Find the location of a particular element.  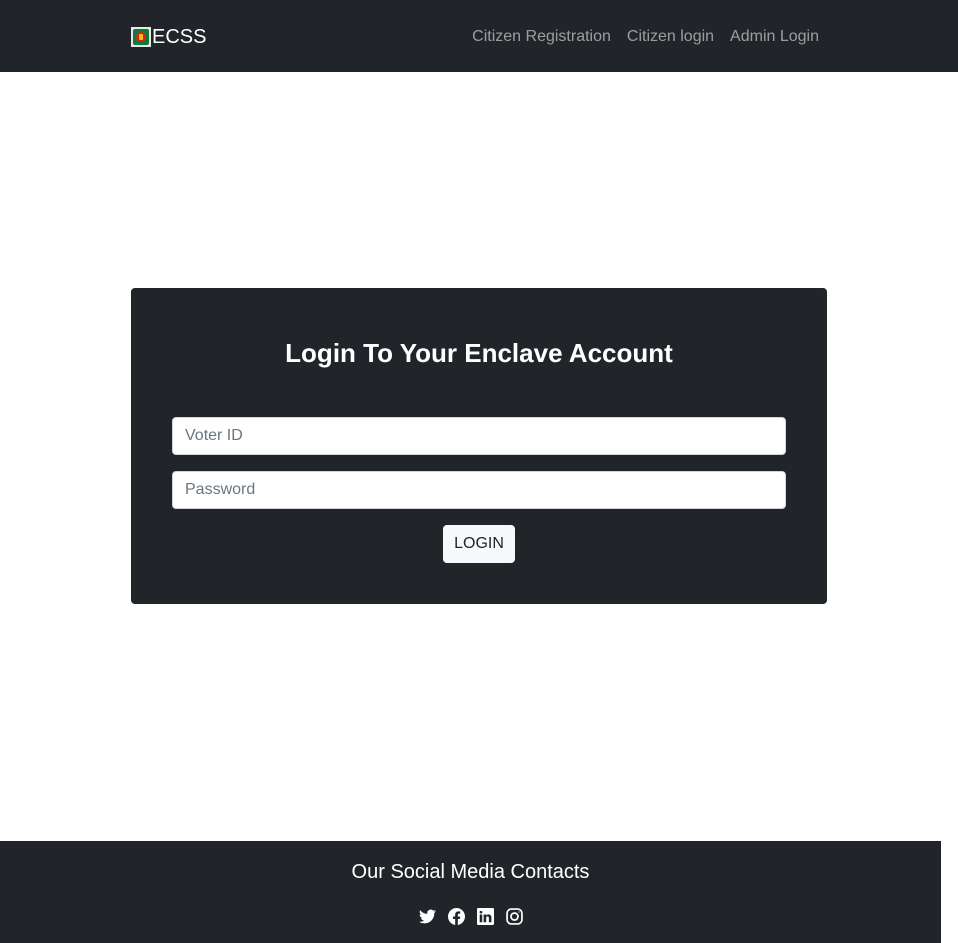

linkedin-icon is located at coordinates (485, 916).